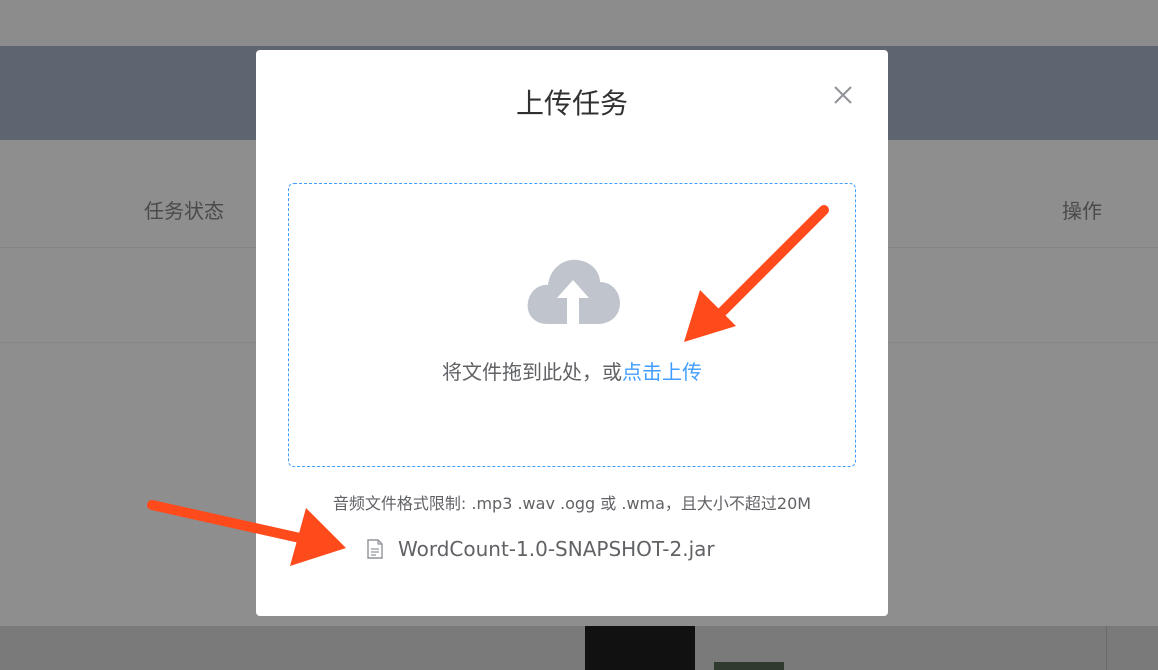 The width and height of the screenshot is (1158, 670). What do you see at coordinates (662, 372) in the screenshot?
I see `click-upload-link: 点击上传` at bounding box center [662, 372].